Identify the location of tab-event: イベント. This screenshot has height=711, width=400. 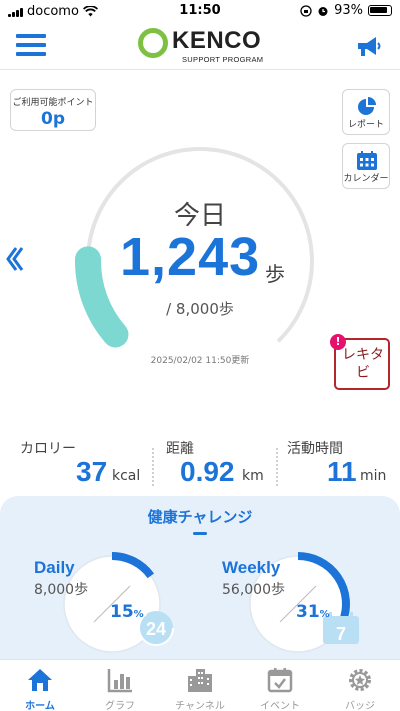
(280, 685).